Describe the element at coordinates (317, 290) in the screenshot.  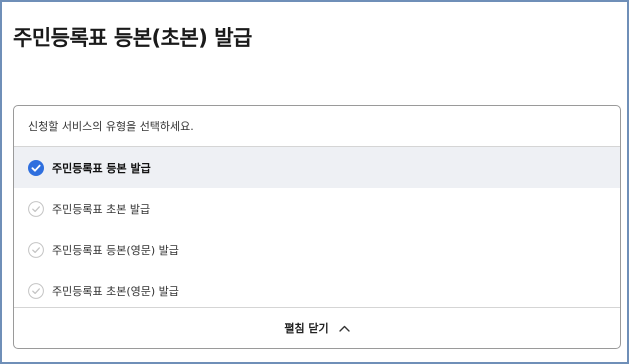
I see `option-resident-abstract-english: 주민등록표 초본(영문) 발급` at that location.